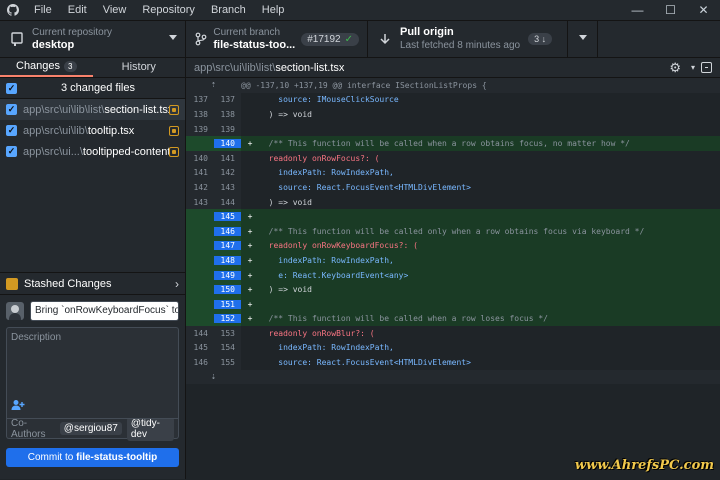 The width and height of the screenshot is (720, 480). I want to click on menu-help: Help, so click(273, 10).